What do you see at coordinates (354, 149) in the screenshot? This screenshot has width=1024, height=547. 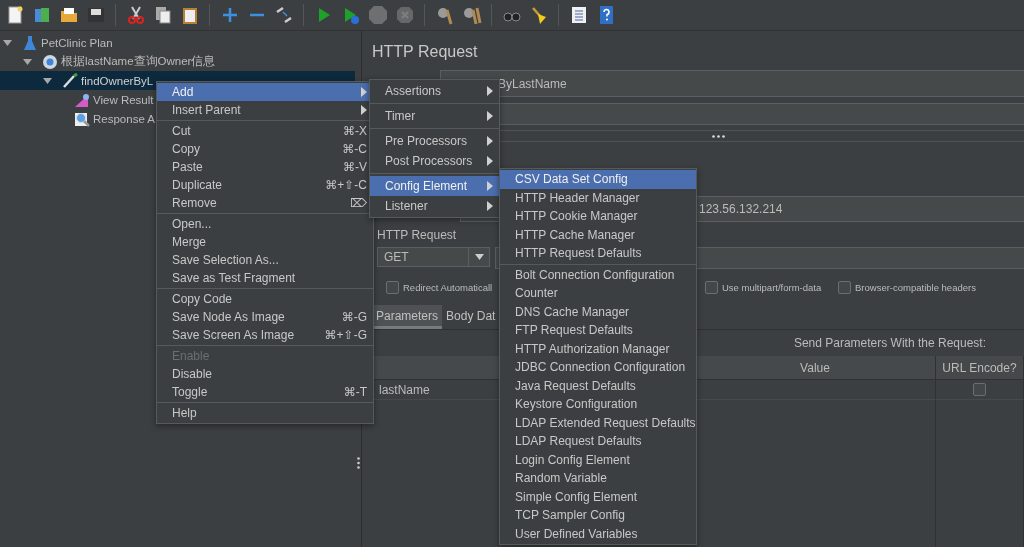 I see `shortcut-label: ⌘-C` at bounding box center [354, 149].